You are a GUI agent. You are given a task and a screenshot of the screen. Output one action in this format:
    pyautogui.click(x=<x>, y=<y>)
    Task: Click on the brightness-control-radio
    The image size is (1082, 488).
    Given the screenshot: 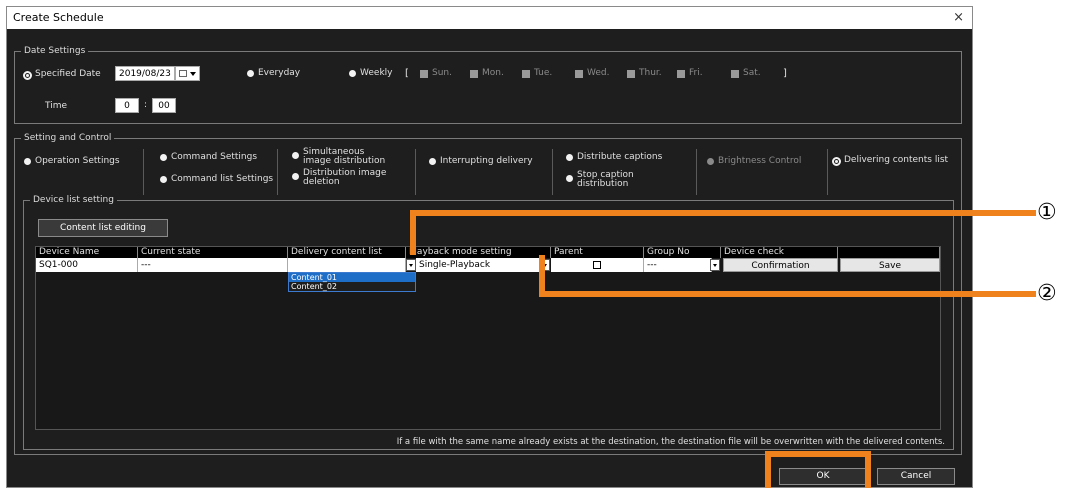 What is the action you would take?
    pyautogui.click(x=710, y=161)
    